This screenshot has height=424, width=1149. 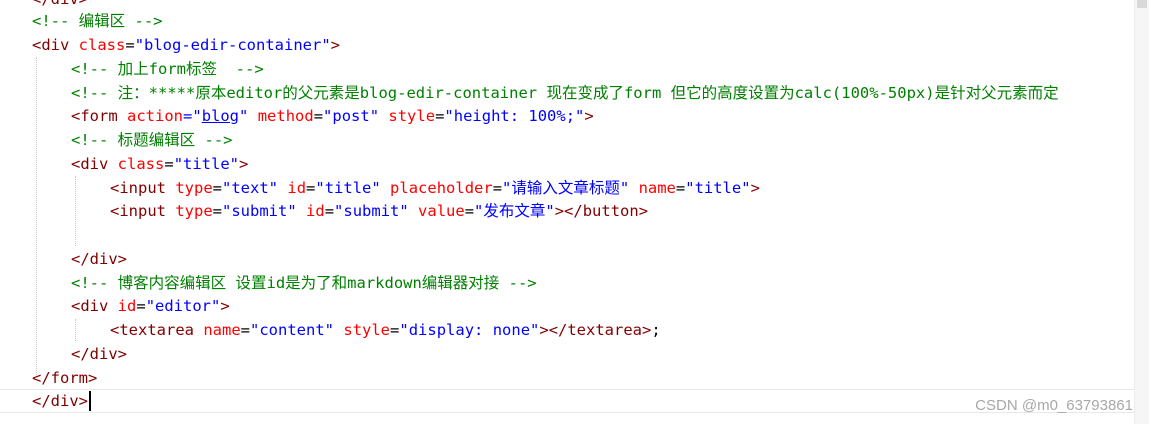 I want to click on vertical-scrollbar, so click(x=1141, y=212).